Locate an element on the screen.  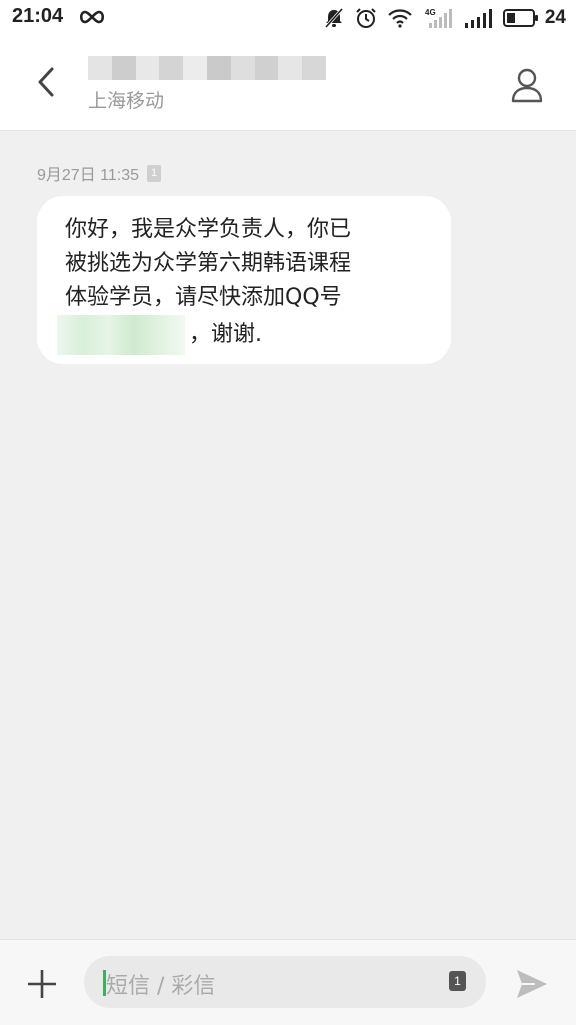
input-placeholder: 短信 / 彩信 is located at coordinates (161, 986).